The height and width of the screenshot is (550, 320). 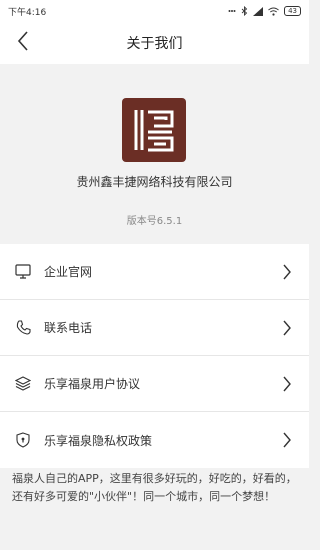 What do you see at coordinates (154, 272) in the screenshot?
I see `menu-item-website: 企业官网` at bounding box center [154, 272].